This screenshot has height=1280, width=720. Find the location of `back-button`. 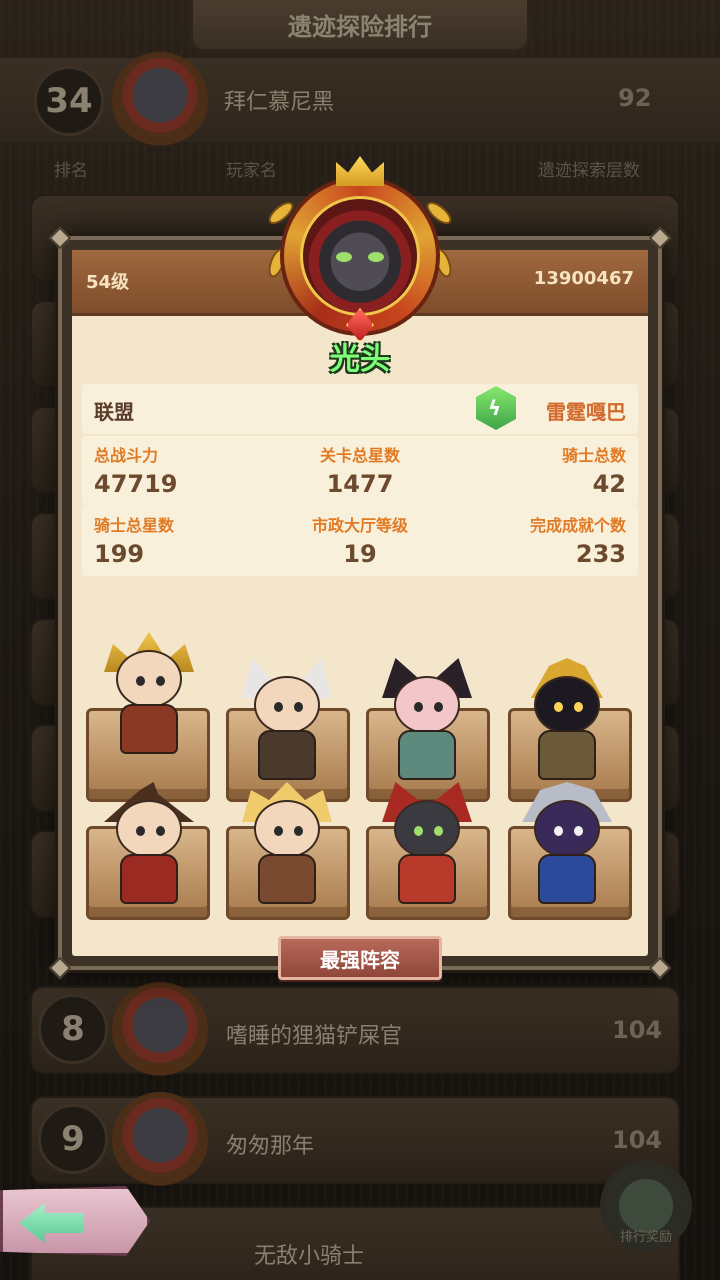

back-button is located at coordinates (75, 1221).